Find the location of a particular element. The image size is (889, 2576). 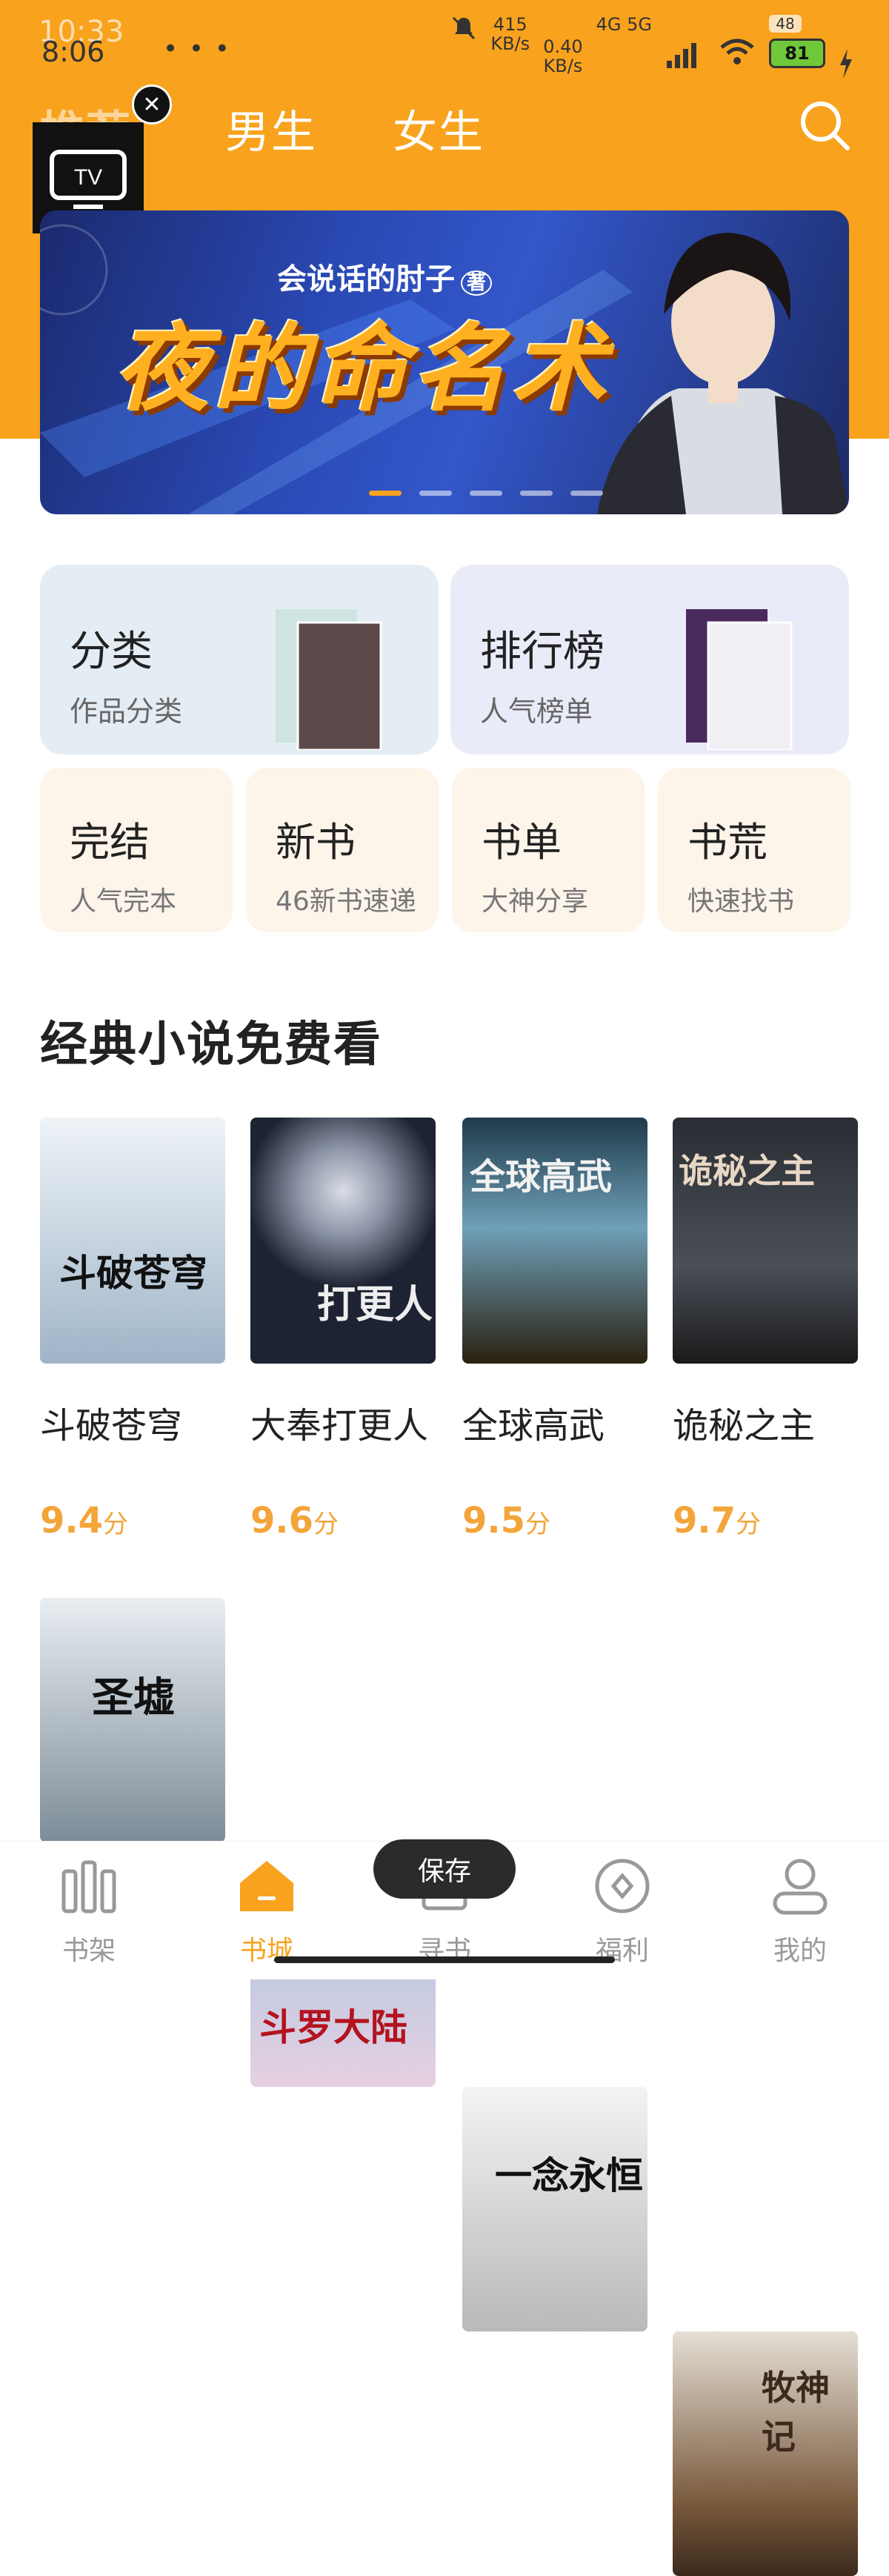

gesture-home-bar is located at coordinates (444, 1959).